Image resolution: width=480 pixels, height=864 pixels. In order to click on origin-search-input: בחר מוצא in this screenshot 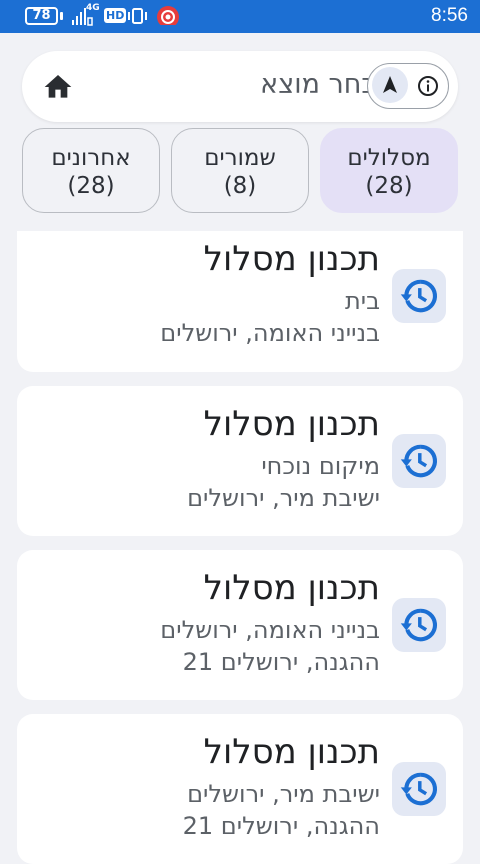, I will do `click(279, 84)`.